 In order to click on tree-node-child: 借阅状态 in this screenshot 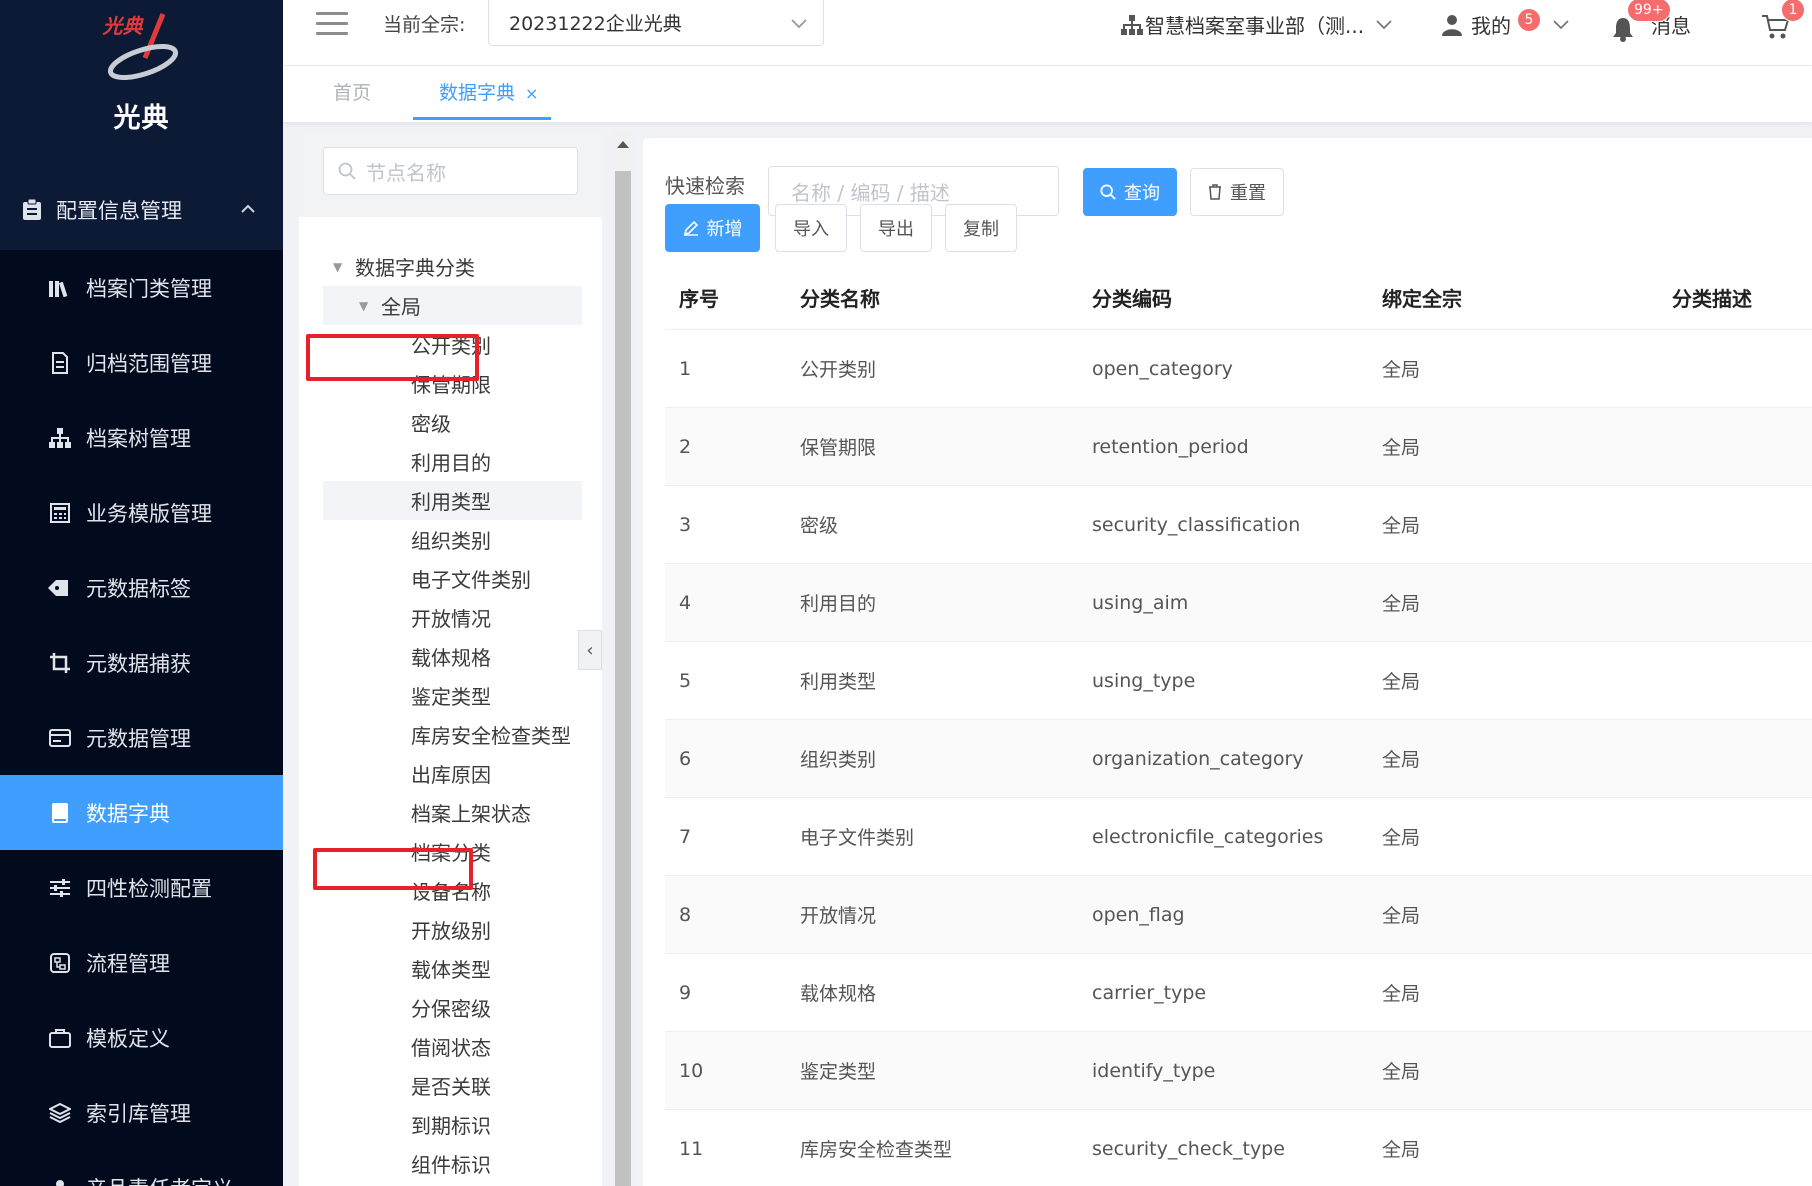, I will do `click(452, 1046)`.